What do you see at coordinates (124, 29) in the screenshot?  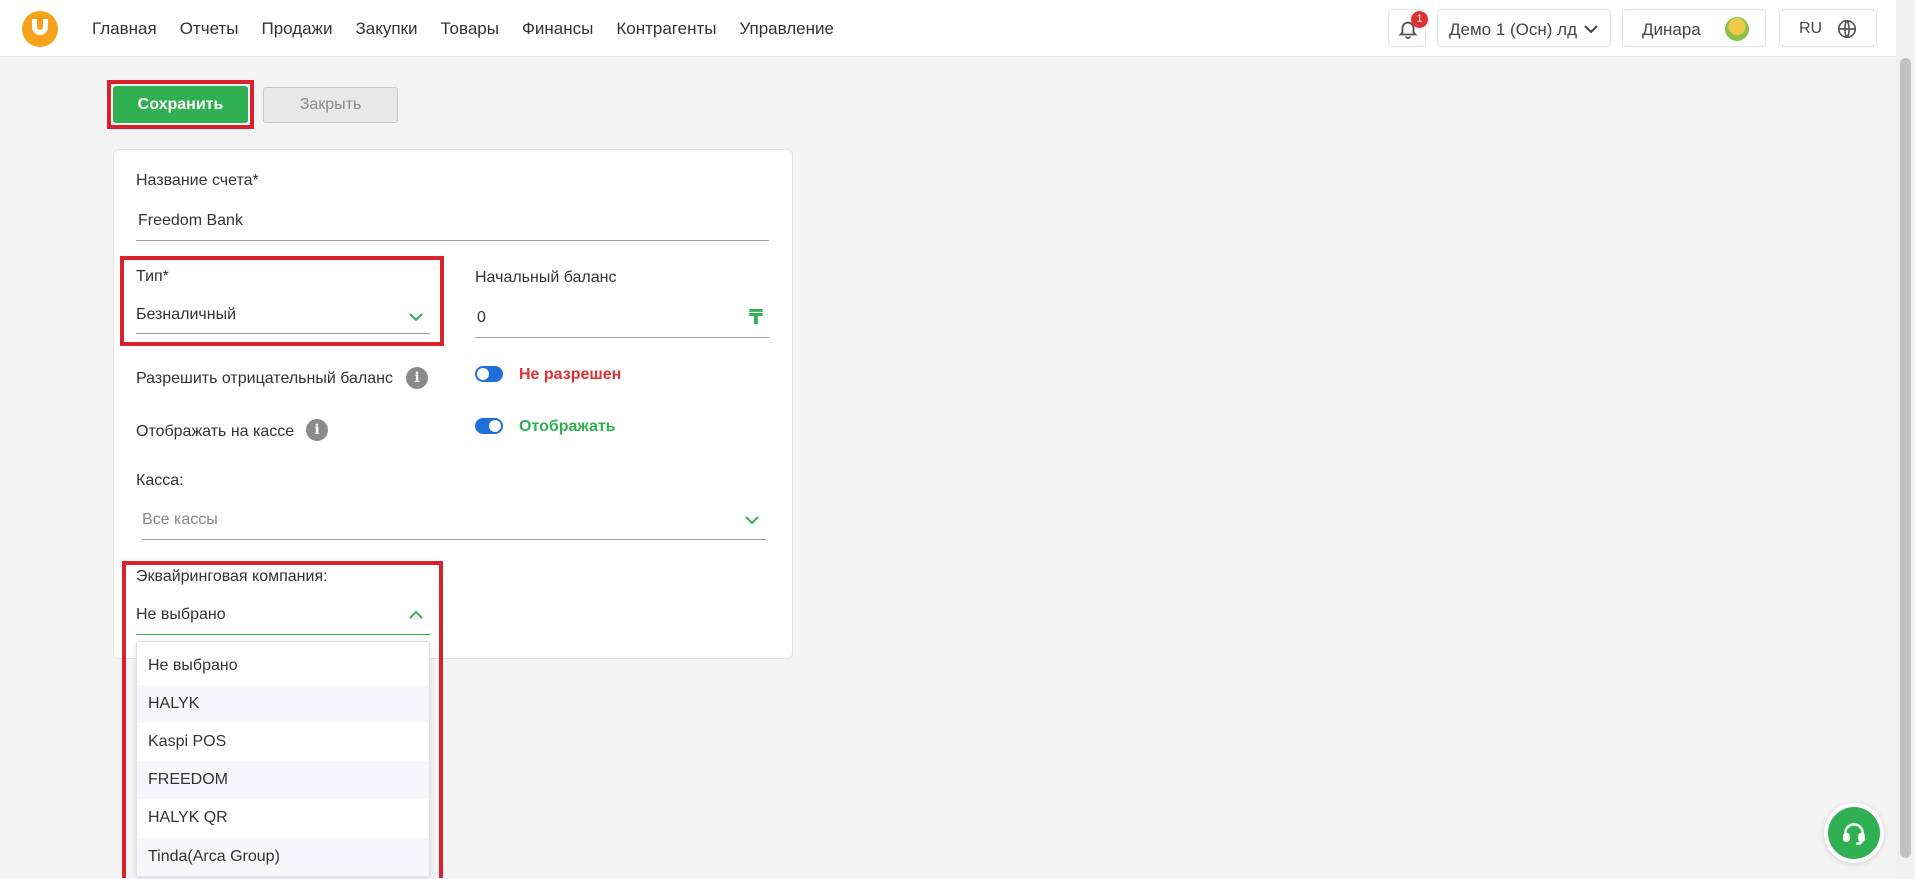 I see `nav-item-home: Главная` at bounding box center [124, 29].